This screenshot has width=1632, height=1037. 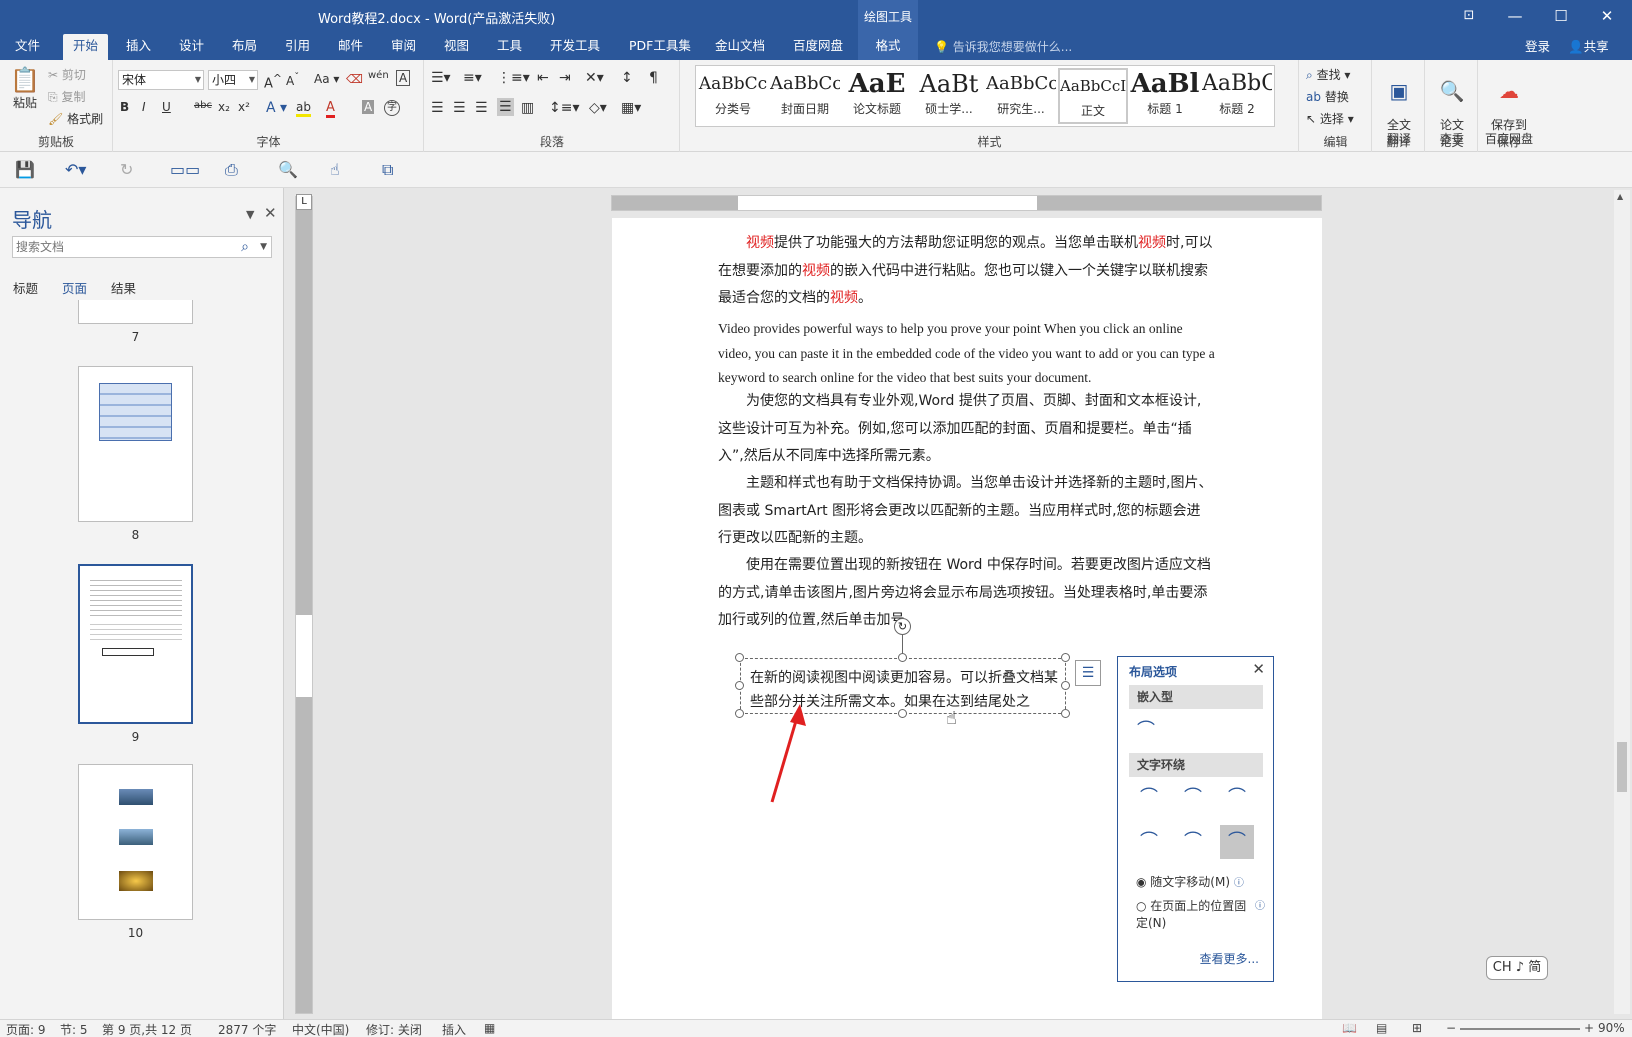 I want to click on print-preview-icon: 🔍, so click(x=288, y=169).